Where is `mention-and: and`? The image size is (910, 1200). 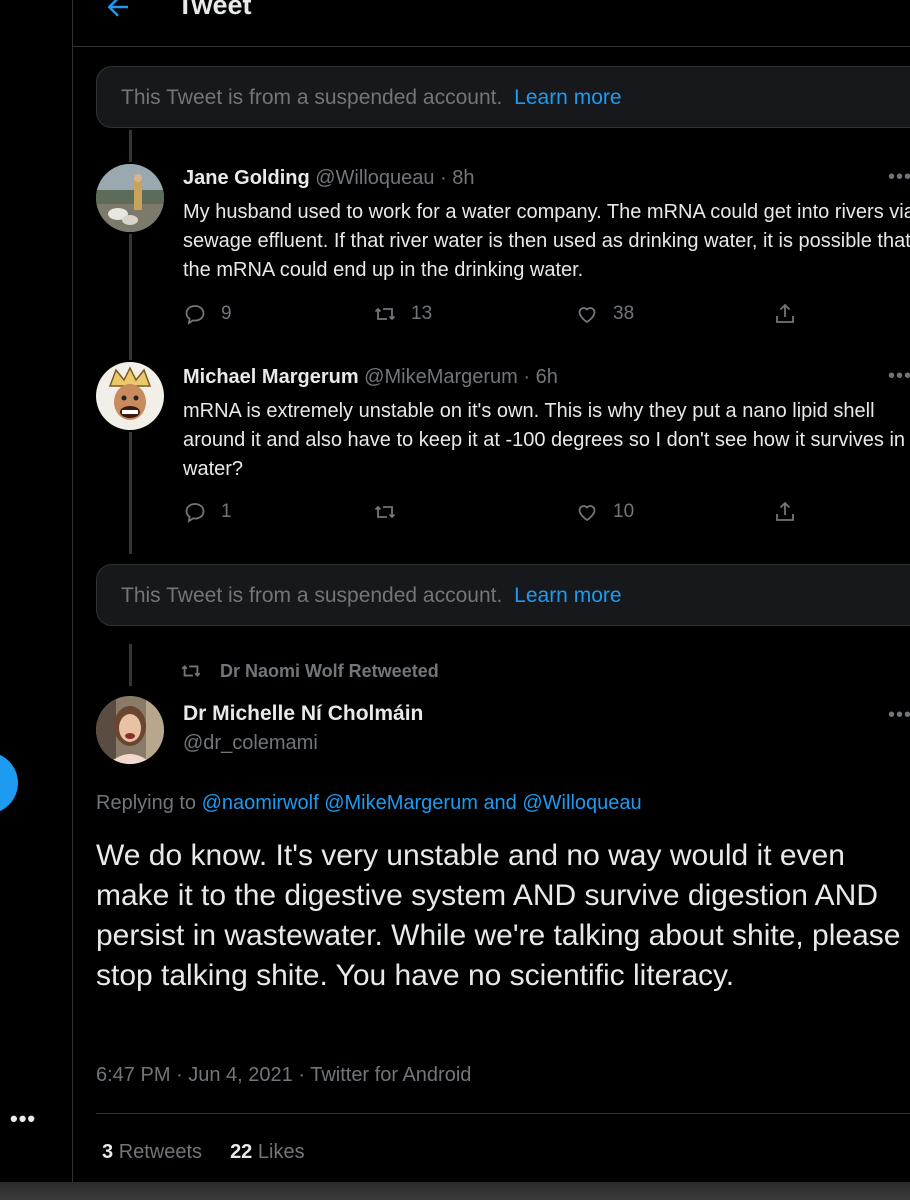
mention-and: and is located at coordinates (500, 803).